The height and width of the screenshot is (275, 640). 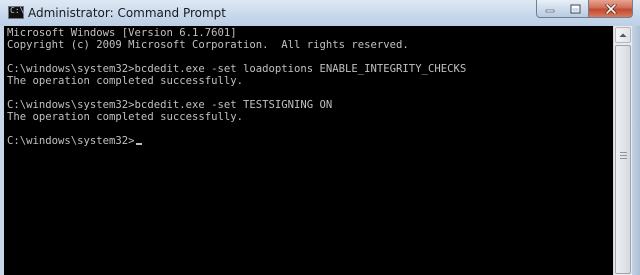 I want to click on minimize-button, so click(x=549, y=9).